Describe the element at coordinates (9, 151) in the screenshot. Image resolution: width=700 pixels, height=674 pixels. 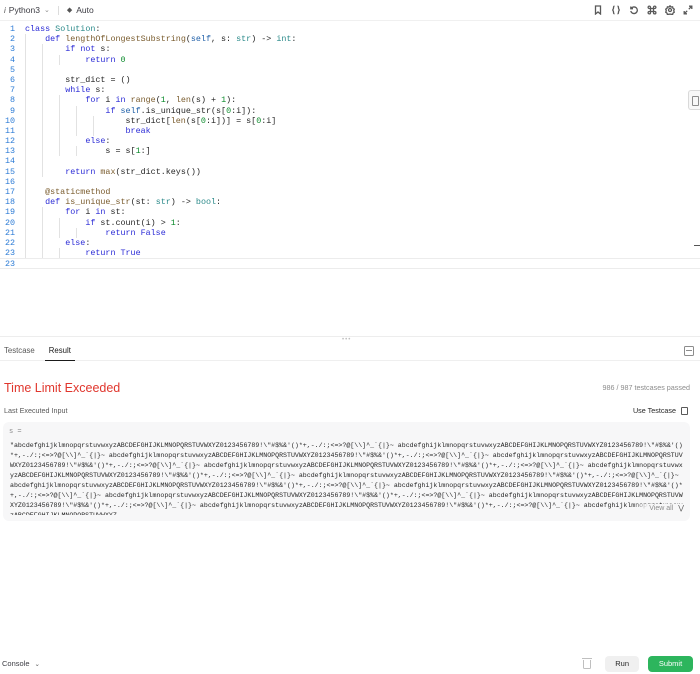
I see `line-number: 13` at that location.